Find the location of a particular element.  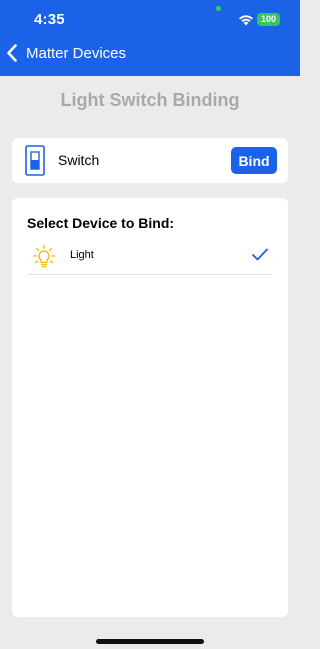

light-bulb-icon is located at coordinates (44, 256).